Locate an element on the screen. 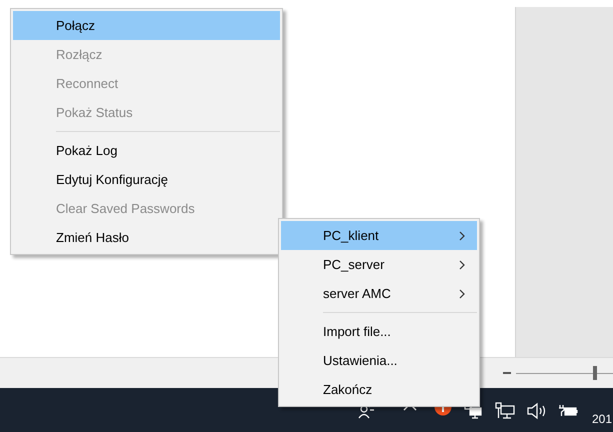 This screenshot has height=432, width=613. menu-item: PC_klient is located at coordinates (379, 235).